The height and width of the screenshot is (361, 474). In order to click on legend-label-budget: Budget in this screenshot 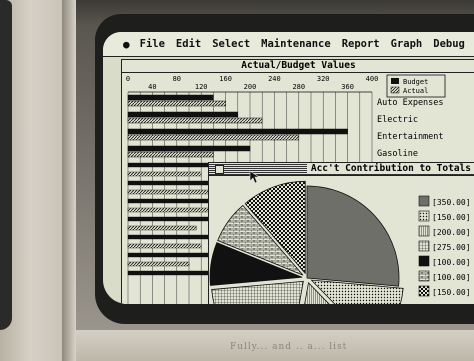, I will do `click(415, 82)`.